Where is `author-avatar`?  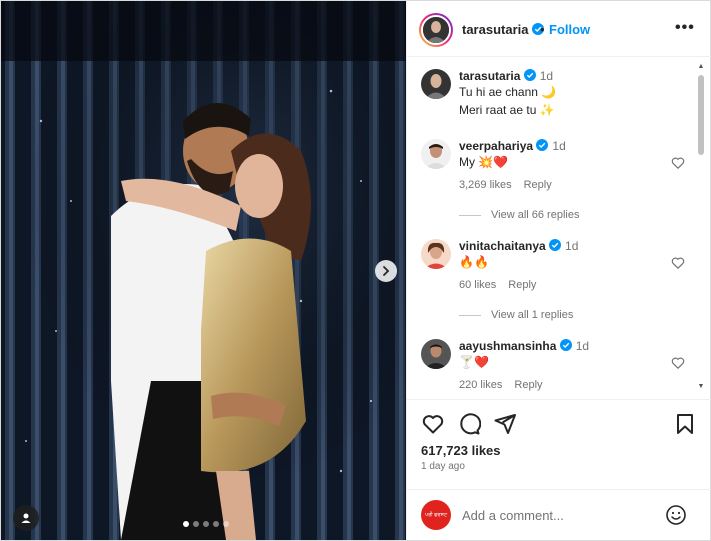 author-avatar is located at coordinates (436, 30).